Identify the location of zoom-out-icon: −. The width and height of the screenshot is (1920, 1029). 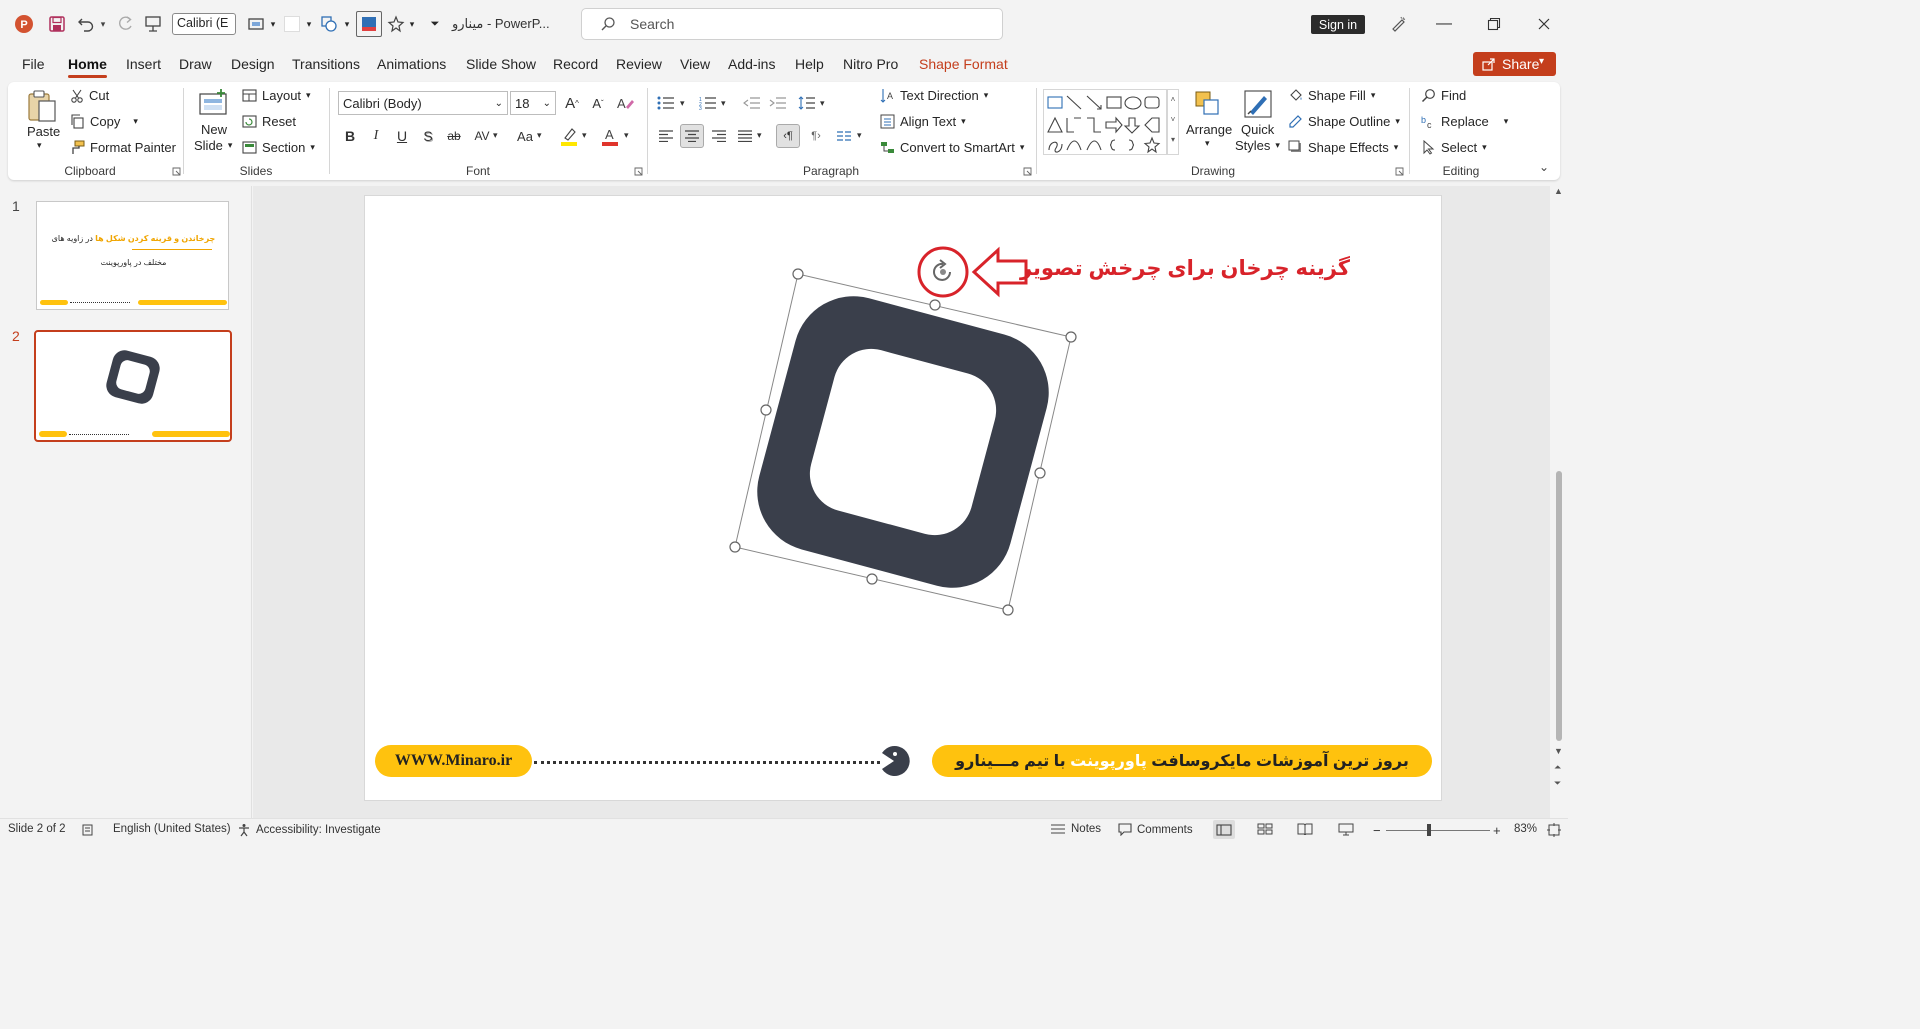
(1377, 830).